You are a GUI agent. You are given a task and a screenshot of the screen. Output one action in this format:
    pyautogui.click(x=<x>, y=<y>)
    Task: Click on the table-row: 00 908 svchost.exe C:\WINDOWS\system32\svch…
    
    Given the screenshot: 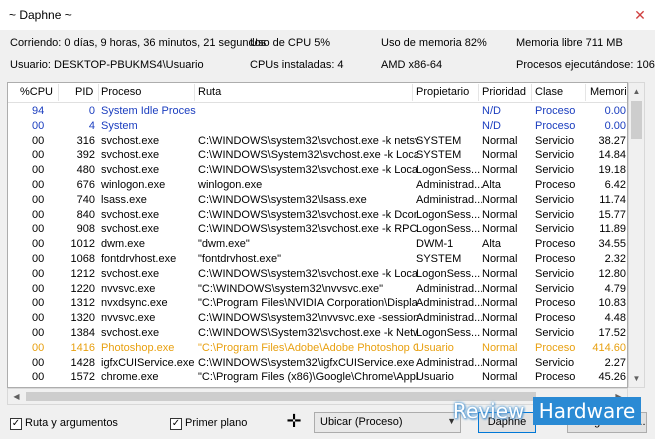 What is the action you would take?
    pyautogui.click(x=317, y=229)
    